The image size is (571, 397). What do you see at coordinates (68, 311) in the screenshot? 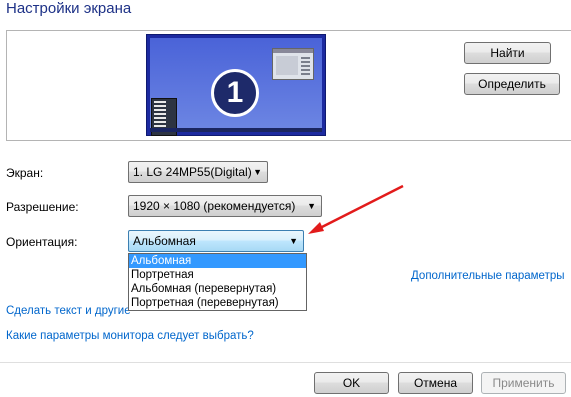
I see `text-size-link: Сделать текст и другие` at bounding box center [68, 311].